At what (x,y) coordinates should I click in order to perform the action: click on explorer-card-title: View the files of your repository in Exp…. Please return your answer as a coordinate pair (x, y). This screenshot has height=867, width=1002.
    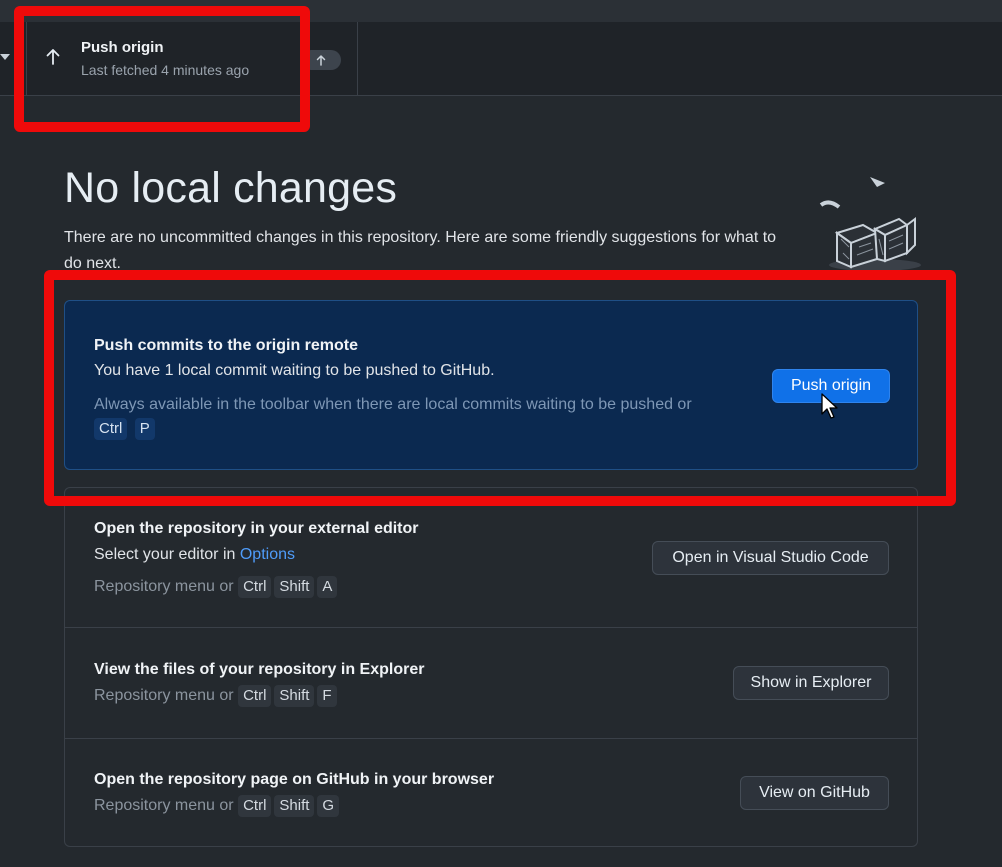
    Looking at the image, I should click on (259, 669).